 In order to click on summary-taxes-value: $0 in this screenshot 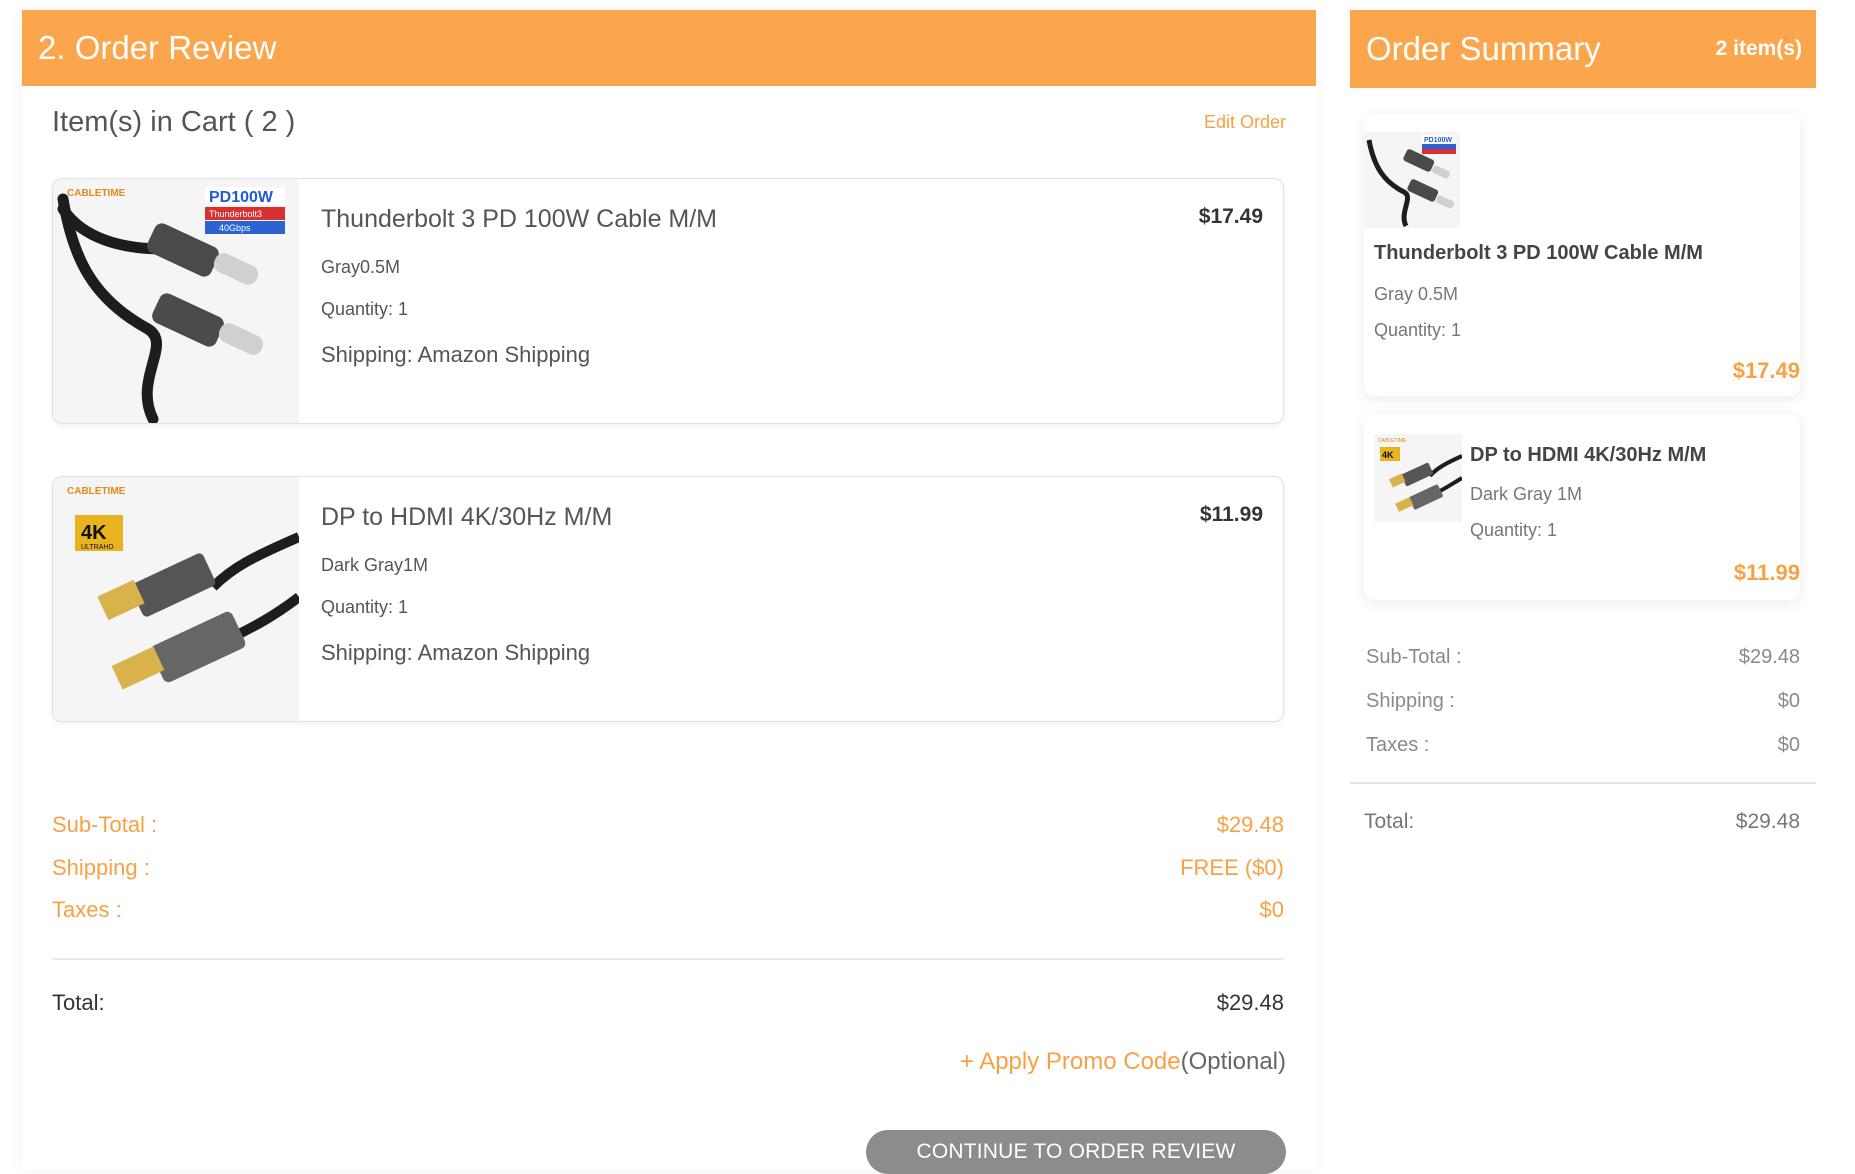, I will do `click(1788, 745)`.